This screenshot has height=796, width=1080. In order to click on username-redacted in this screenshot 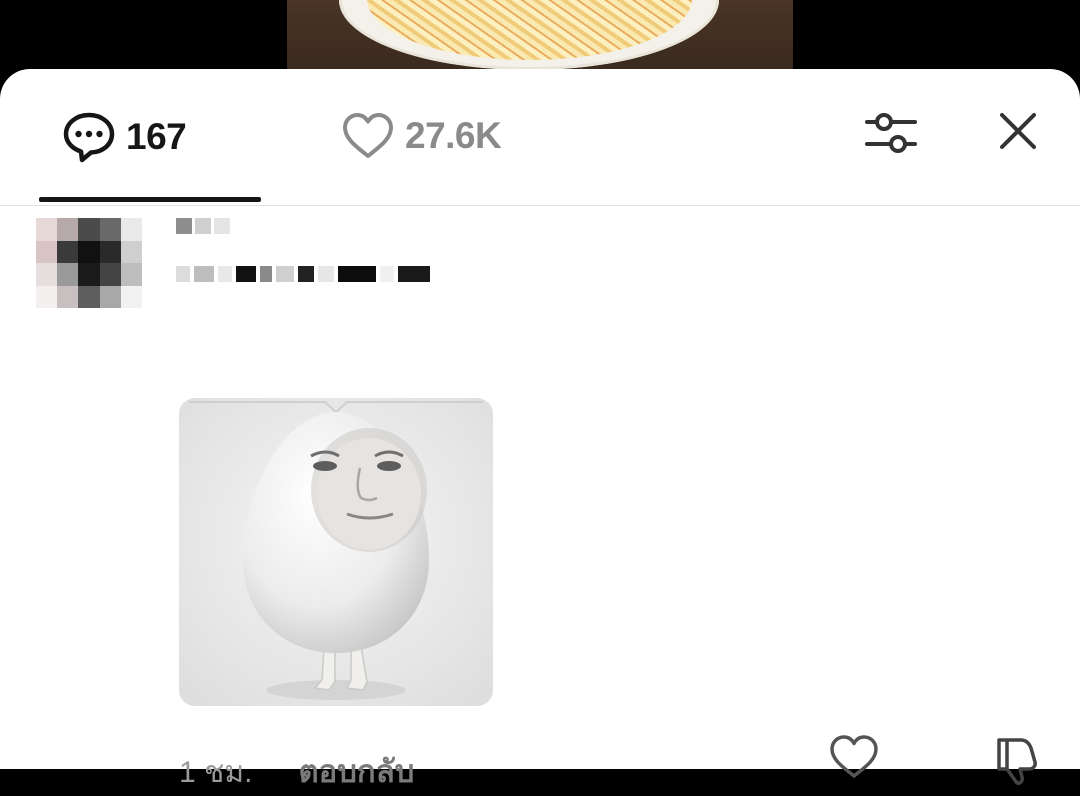, I will do `click(206, 227)`.